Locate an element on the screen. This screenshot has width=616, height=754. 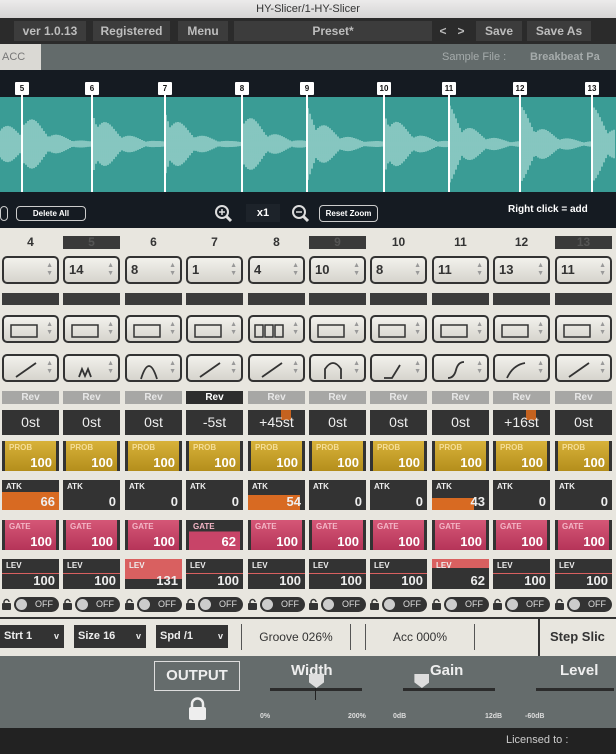
slice-number: 9 is located at coordinates (337, 242).